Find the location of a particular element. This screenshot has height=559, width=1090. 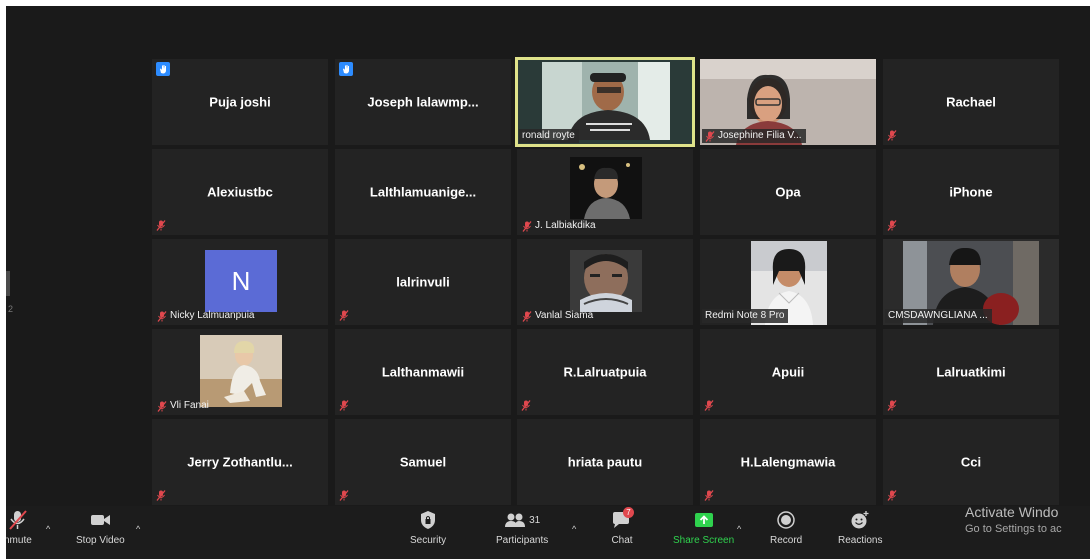

participant-label: J. Lalbiakdika is located at coordinates (559, 226).